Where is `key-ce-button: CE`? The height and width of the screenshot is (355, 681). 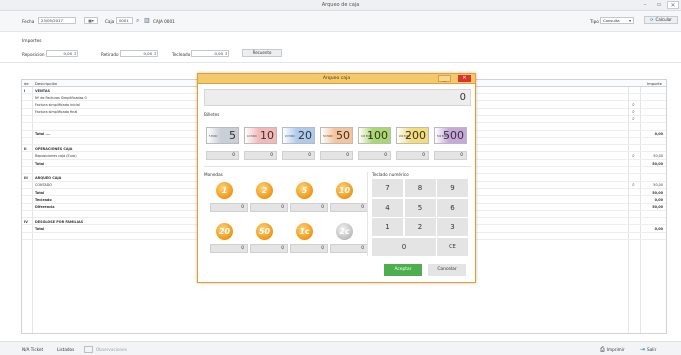 key-ce-button: CE is located at coordinates (452, 246).